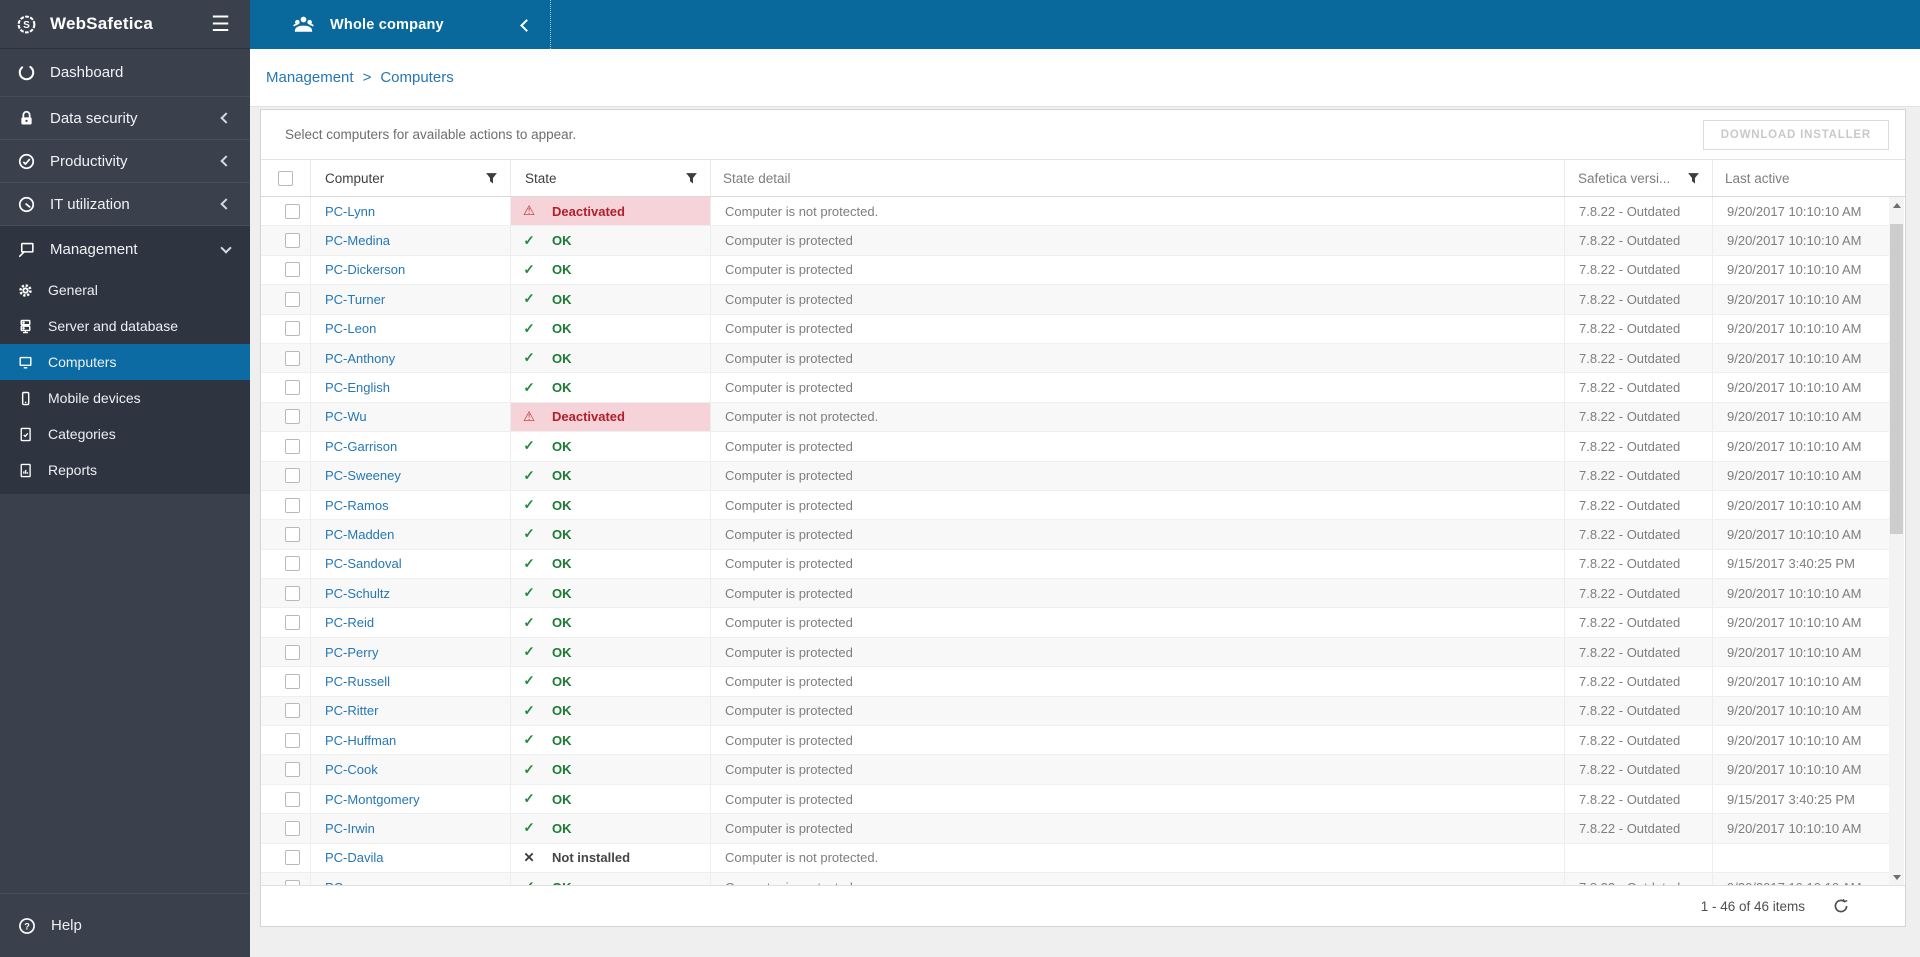  I want to click on computer-link: PC-Garrison, so click(361, 446).